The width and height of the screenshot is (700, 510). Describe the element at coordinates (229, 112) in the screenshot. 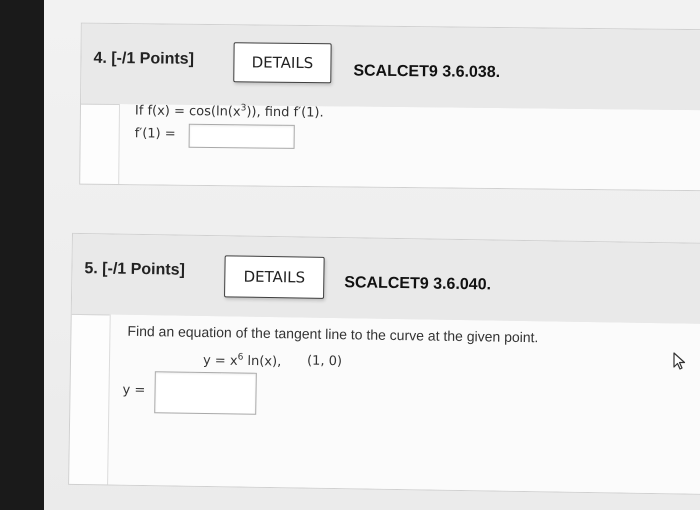

I see `question-4-prompt: If f(x) = cos(ln(x3)), find f′(1).` at that location.